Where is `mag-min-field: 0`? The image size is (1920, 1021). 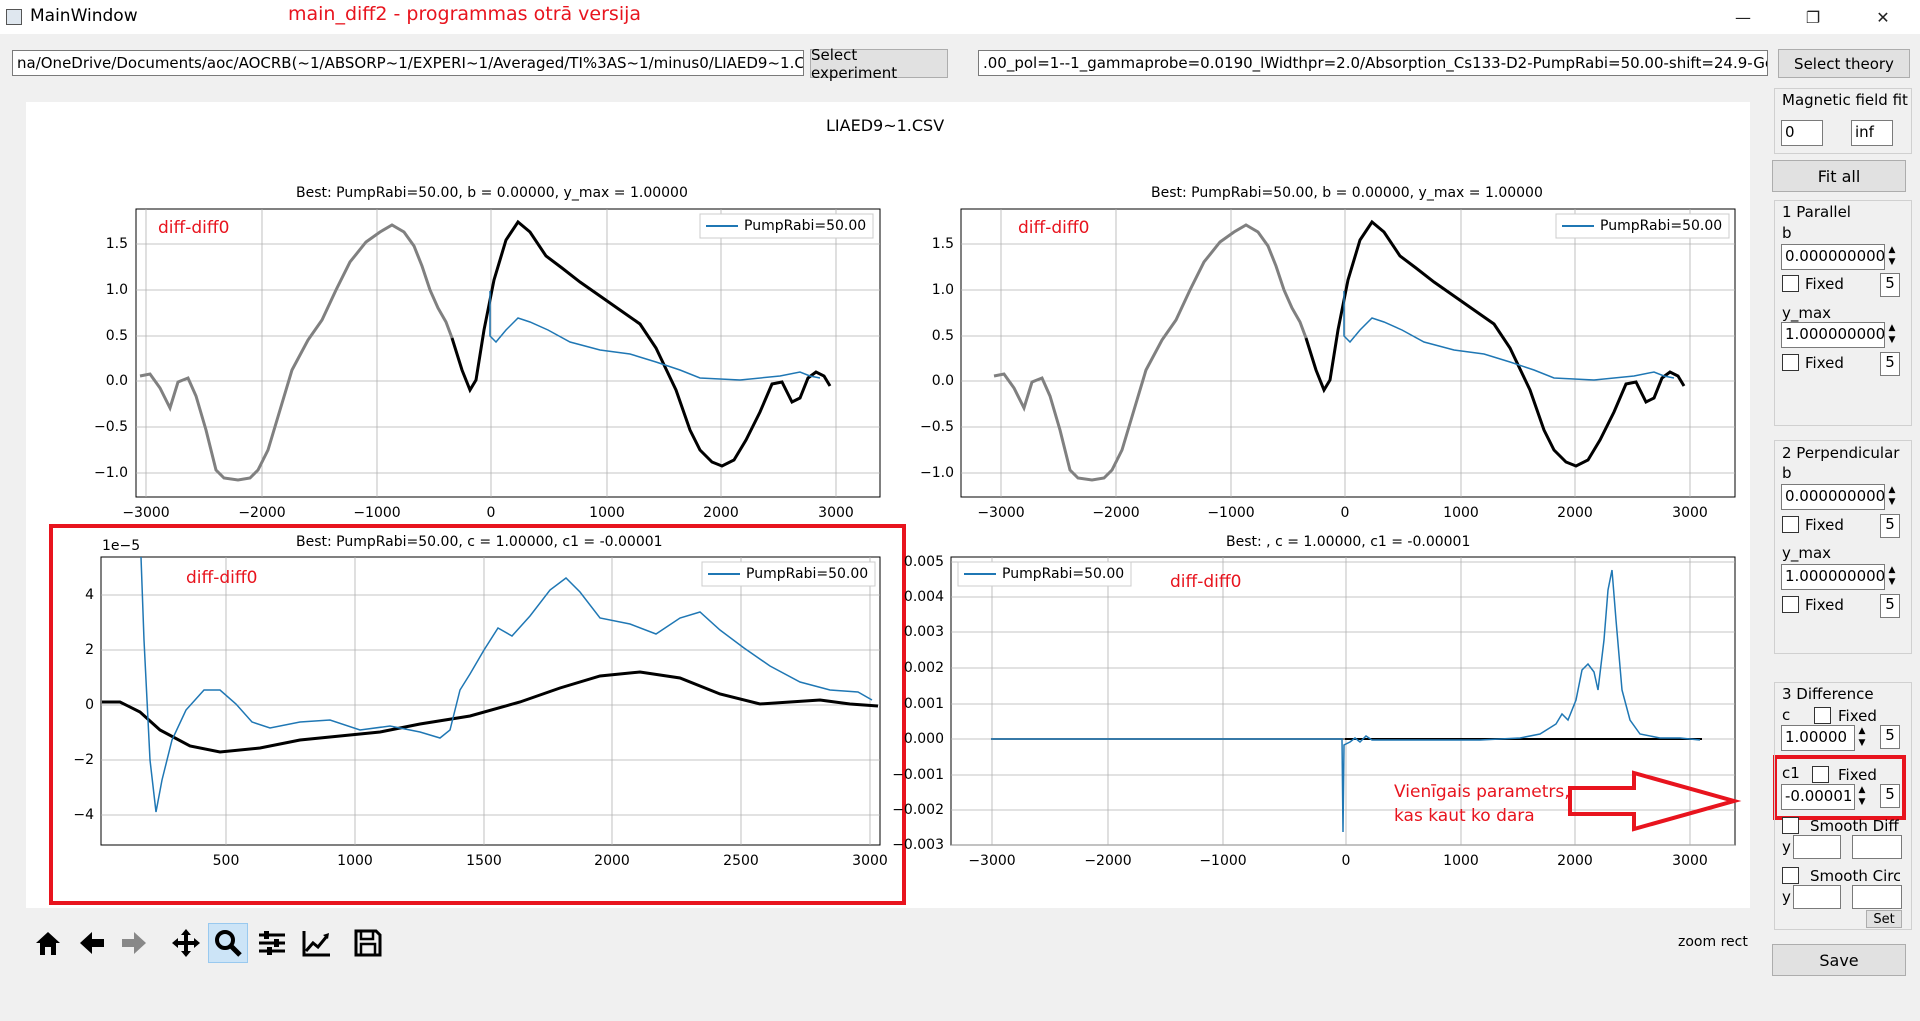
mag-min-field: 0 is located at coordinates (1802, 133).